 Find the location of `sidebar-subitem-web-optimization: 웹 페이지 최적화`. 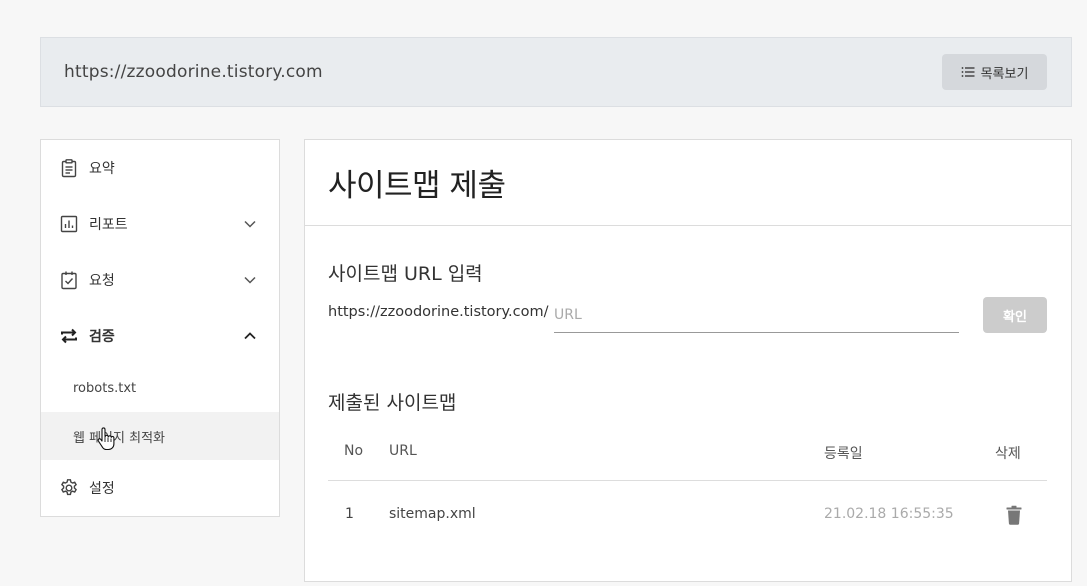

sidebar-subitem-web-optimization: 웹 페이지 최적화 is located at coordinates (160, 436).